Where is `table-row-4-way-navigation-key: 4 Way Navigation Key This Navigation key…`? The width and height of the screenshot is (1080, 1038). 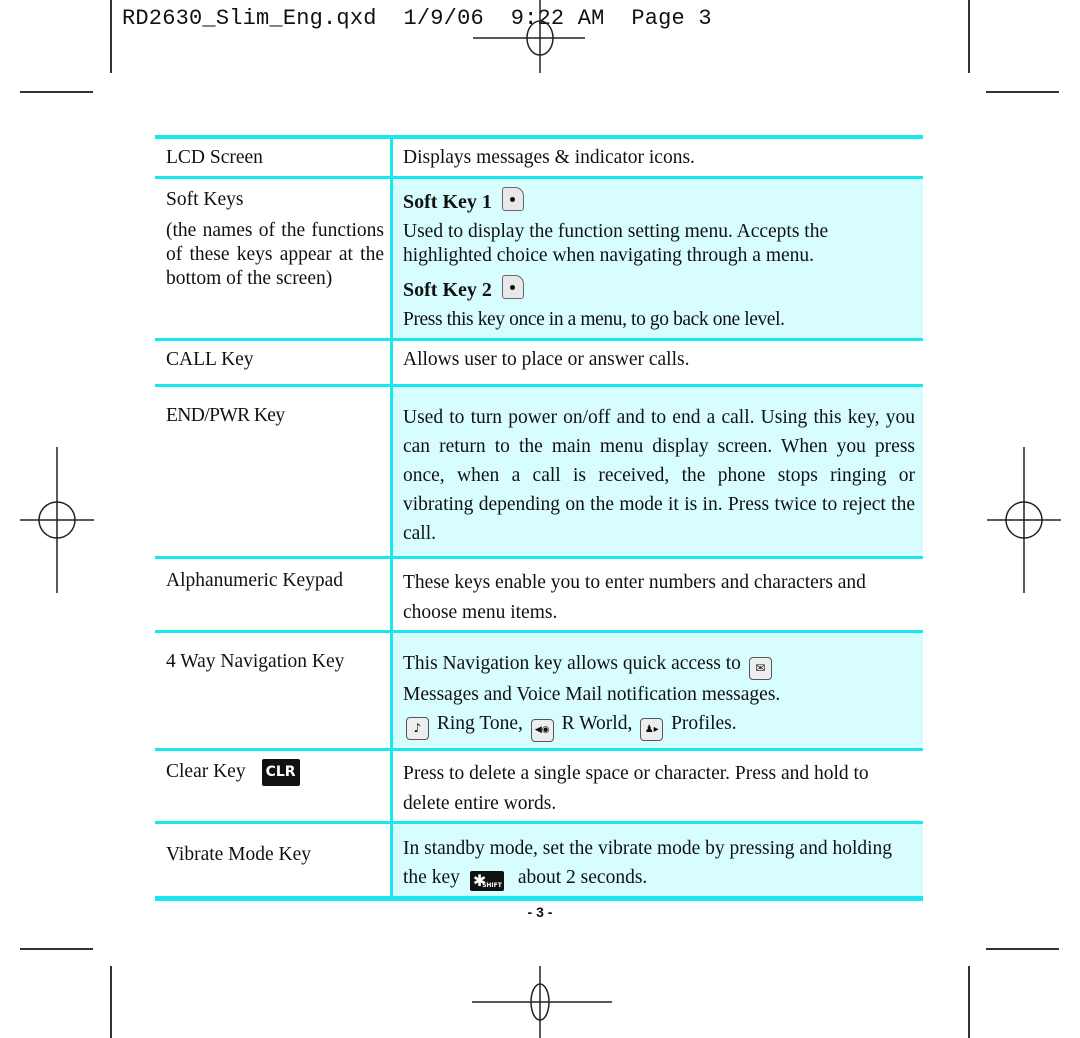 table-row-4-way-navigation-key: 4 Way Navigation Key This Navigation key… is located at coordinates (539, 692).